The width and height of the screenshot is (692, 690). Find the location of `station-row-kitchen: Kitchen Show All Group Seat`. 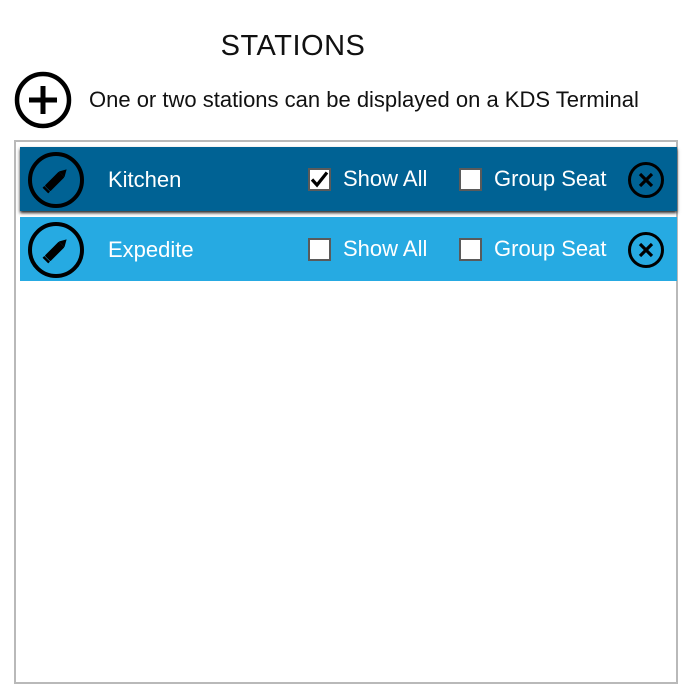

station-row-kitchen: Kitchen Show All Group Seat is located at coordinates (348, 179).